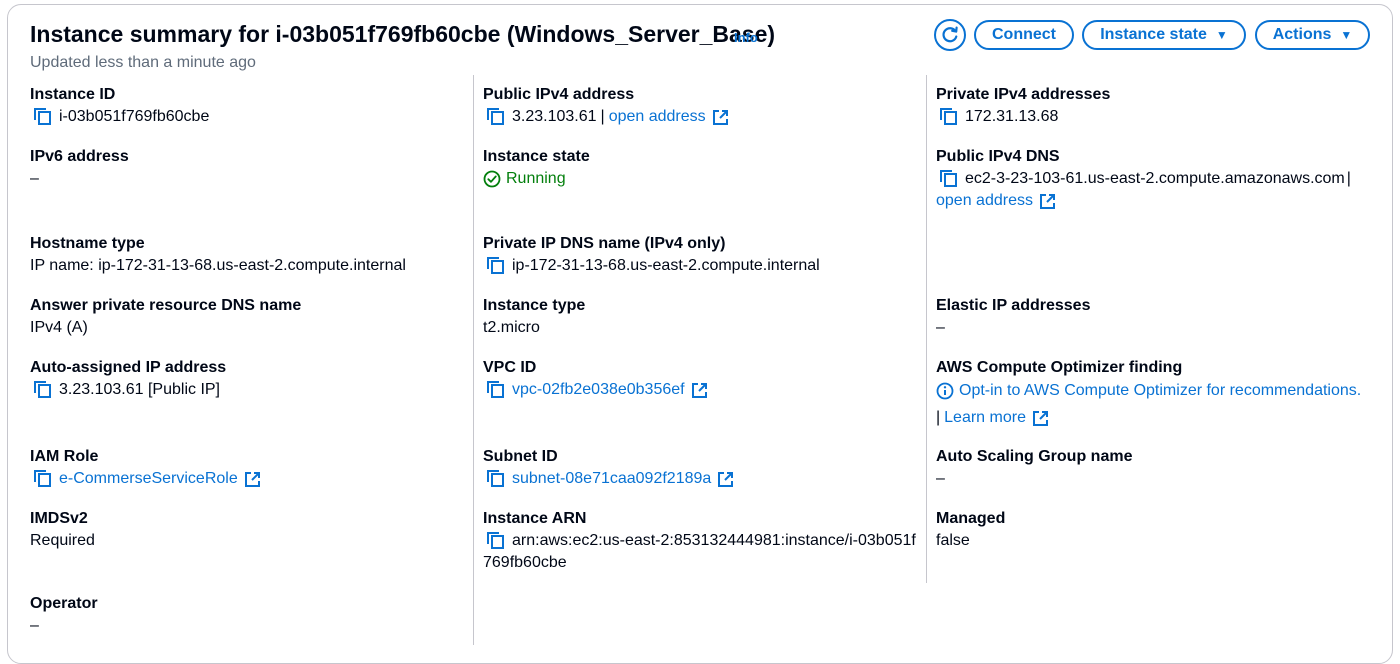  What do you see at coordinates (554, 116) in the screenshot?
I see `public-ipv4-value: 3.23.103.61` at bounding box center [554, 116].